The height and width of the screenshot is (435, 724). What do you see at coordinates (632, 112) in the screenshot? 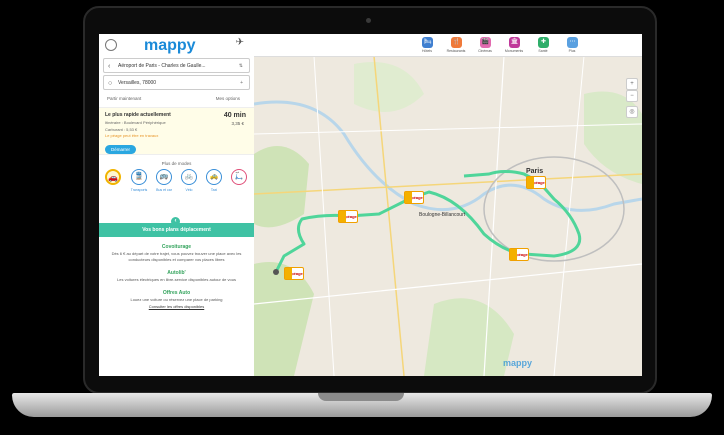
I see `locate-icon: ◎` at bounding box center [632, 112].